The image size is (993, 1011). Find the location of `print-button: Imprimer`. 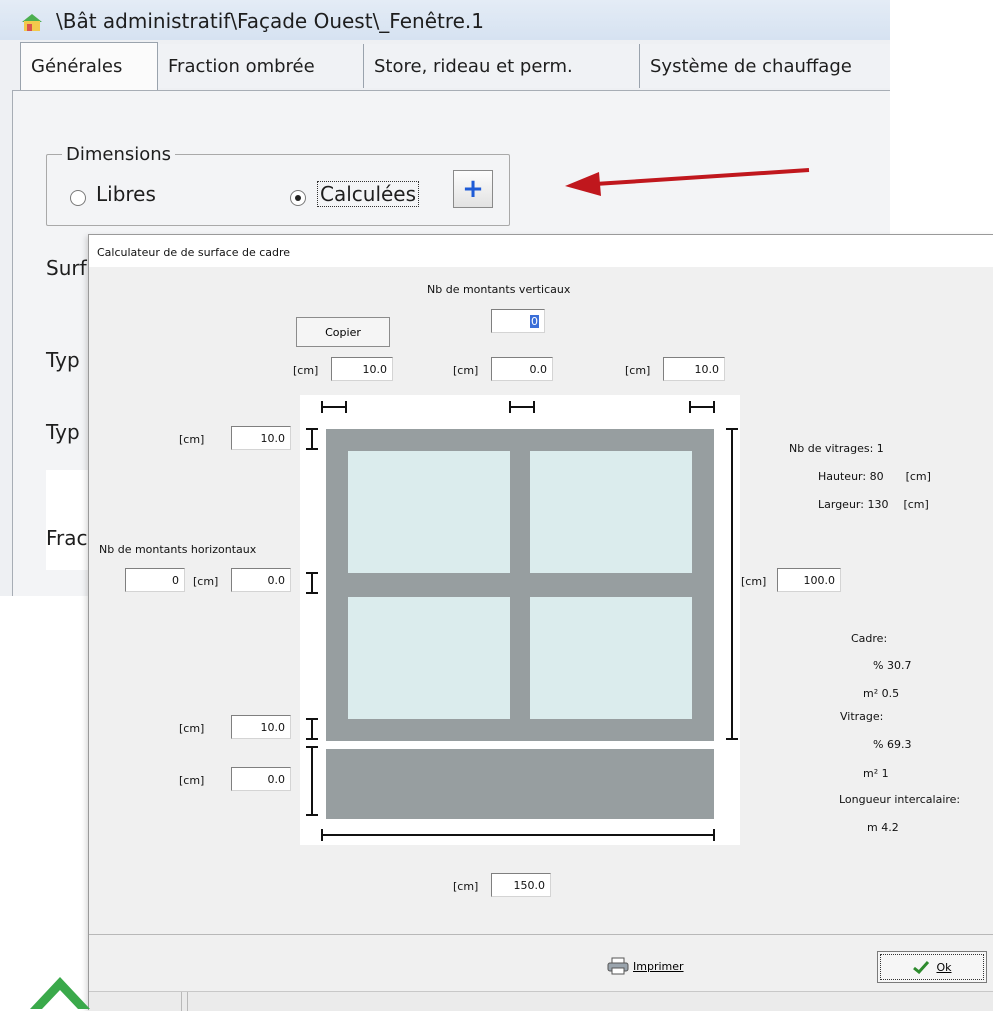

print-button: Imprimer is located at coordinates (662, 966).